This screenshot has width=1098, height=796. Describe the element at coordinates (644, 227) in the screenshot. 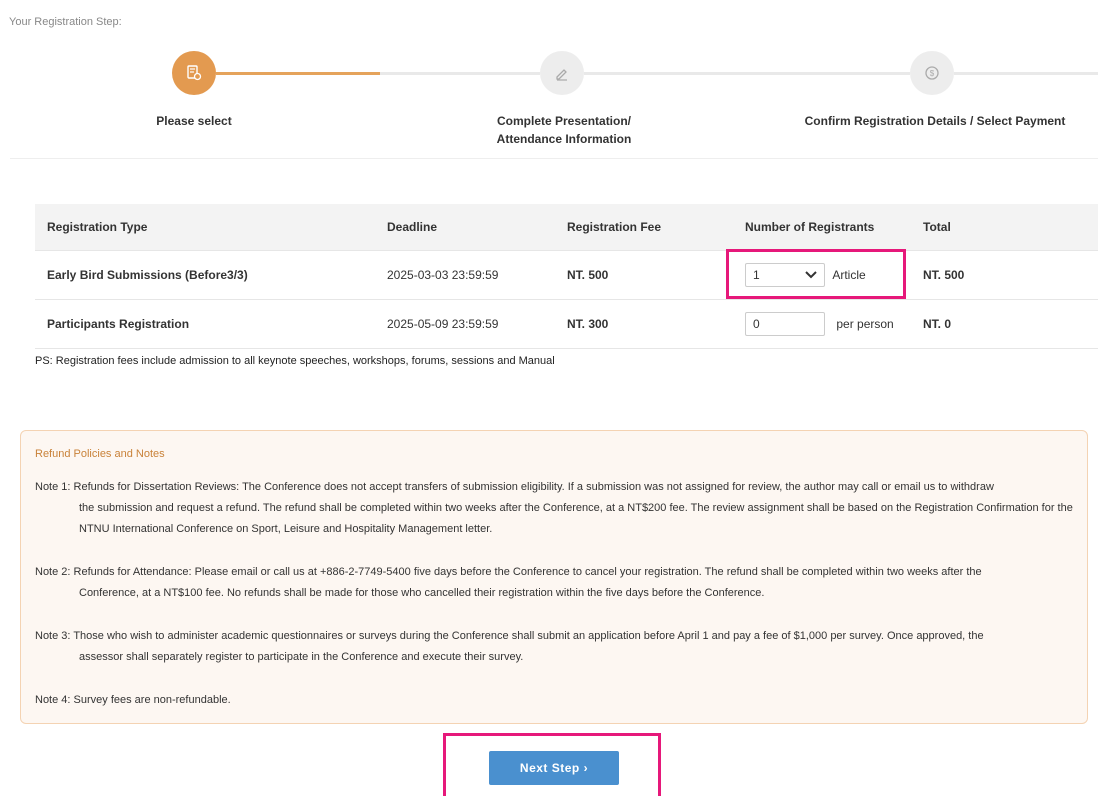

I see `column-header: Registration Fee` at that location.